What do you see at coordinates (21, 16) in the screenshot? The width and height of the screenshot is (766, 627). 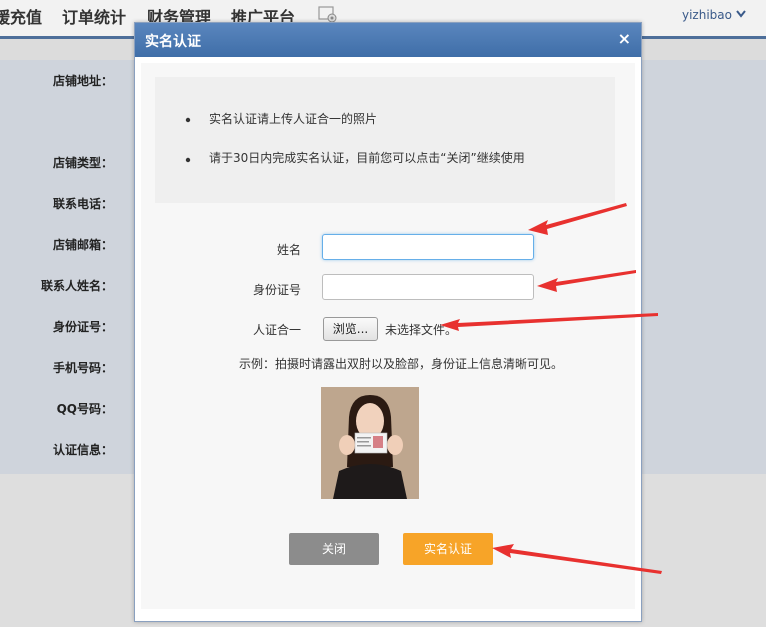 I see `nav-item-recharge: 缓充值` at bounding box center [21, 16].